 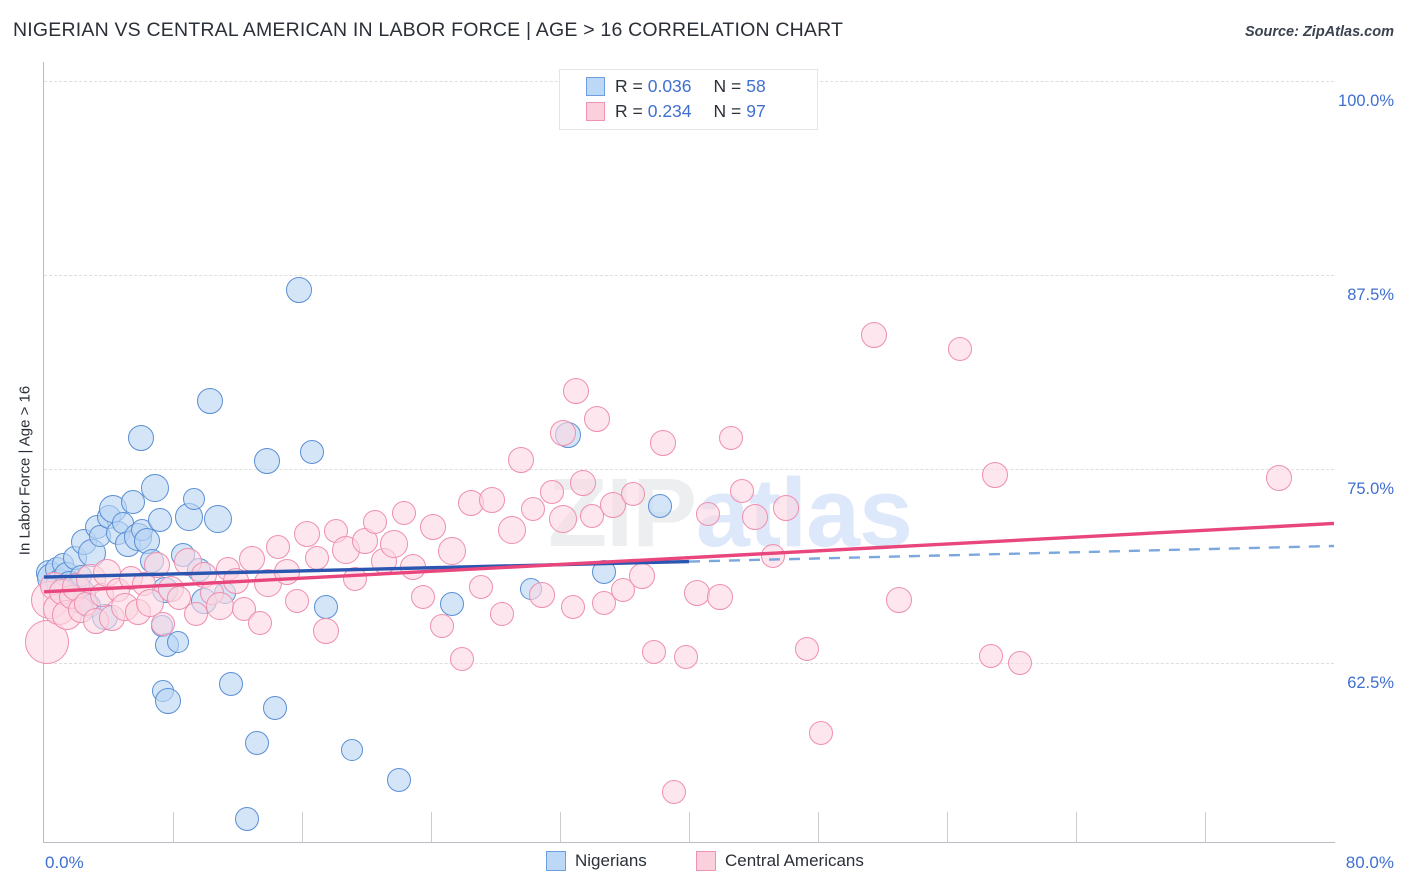 I want to click on correlation-legend: R = 0.036 N = 58 R = 0.234 N = 97, so click(x=688, y=99).